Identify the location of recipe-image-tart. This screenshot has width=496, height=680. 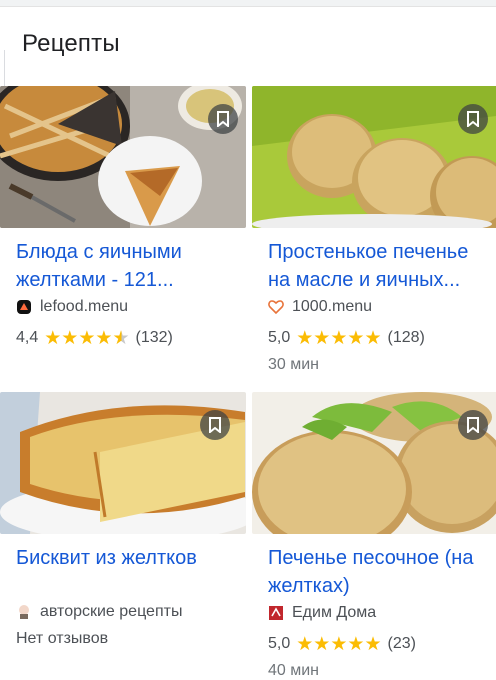
(123, 157).